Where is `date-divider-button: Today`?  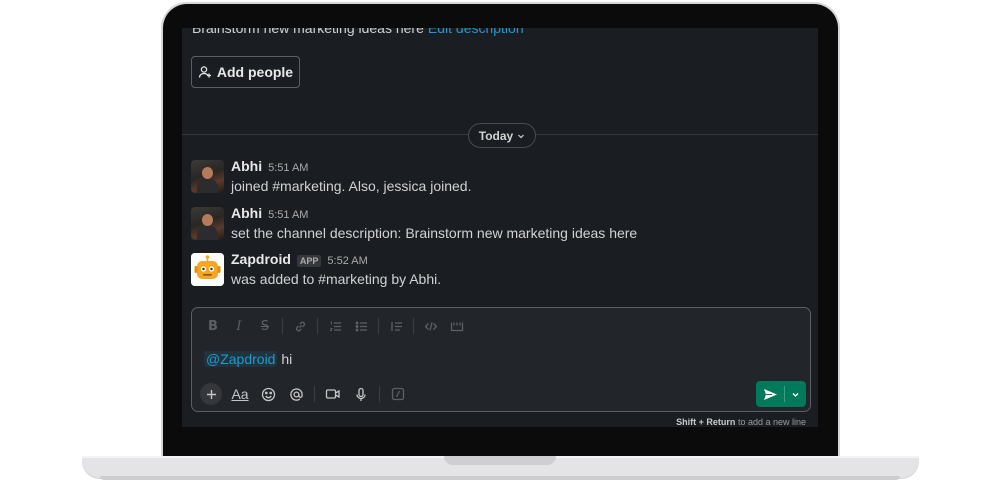 date-divider-button: Today is located at coordinates (502, 135).